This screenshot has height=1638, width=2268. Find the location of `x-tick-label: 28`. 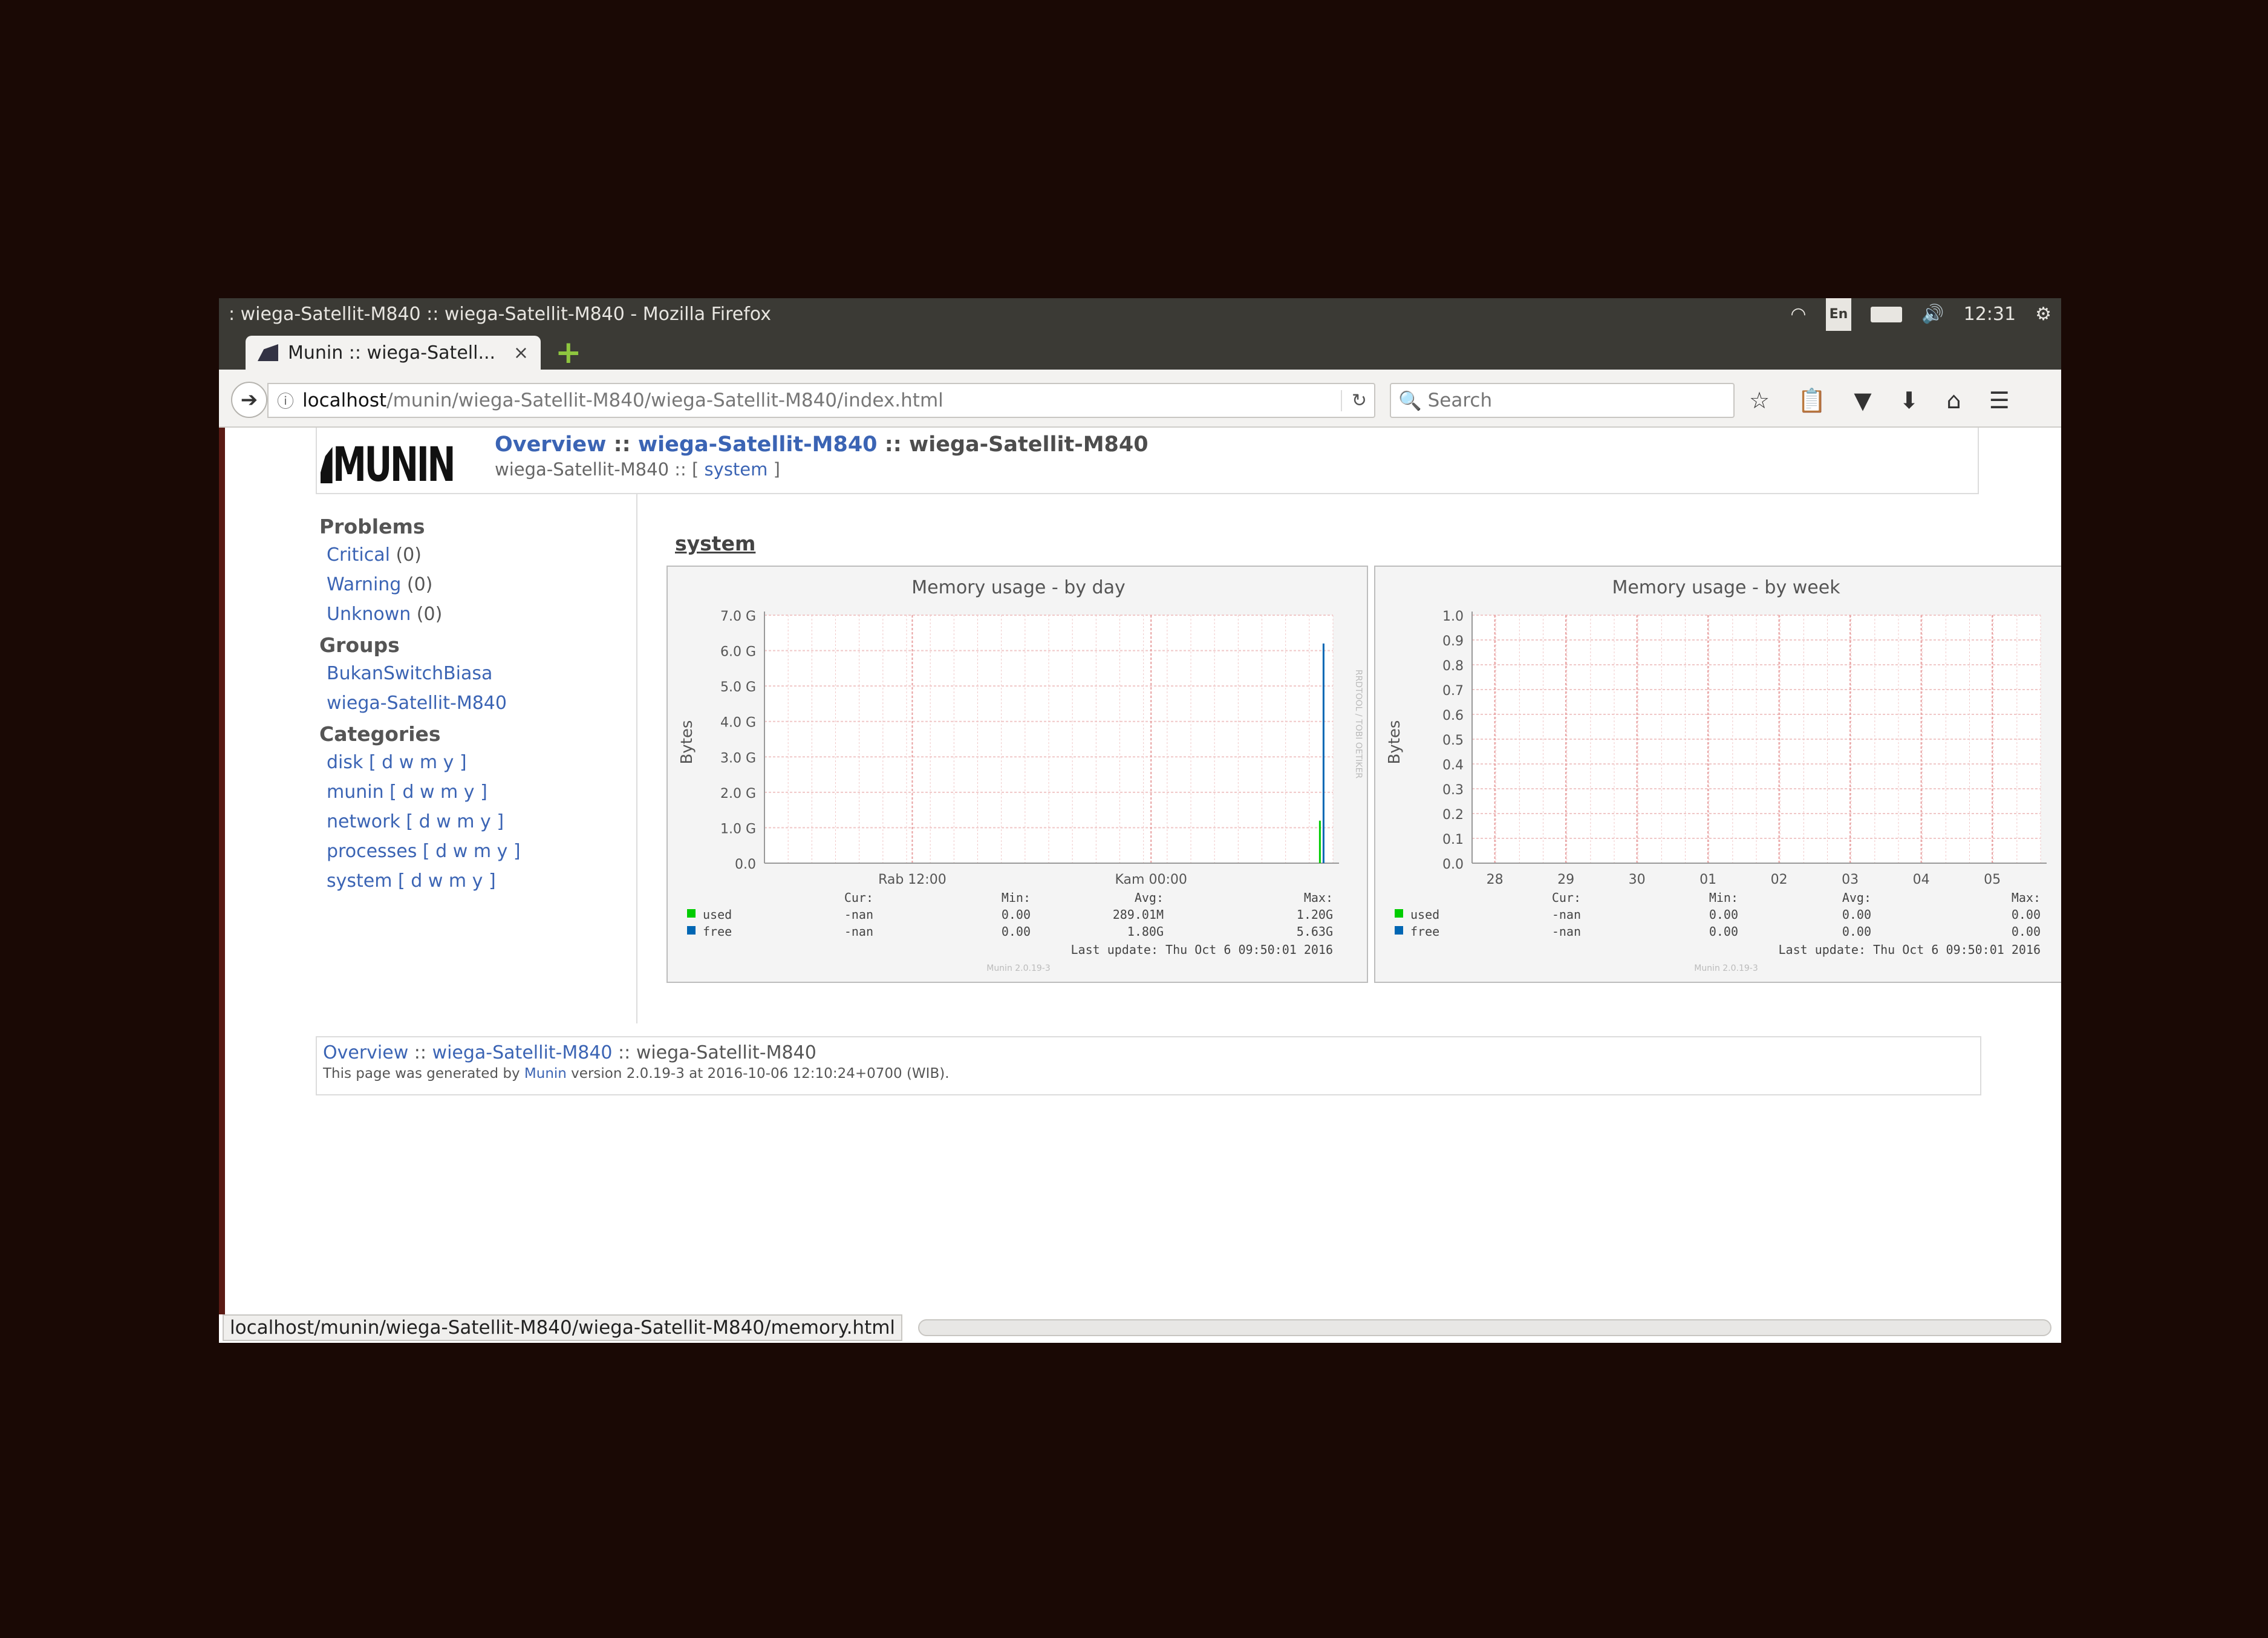

x-tick-label: 28 is located at coordinates (1495, 879).